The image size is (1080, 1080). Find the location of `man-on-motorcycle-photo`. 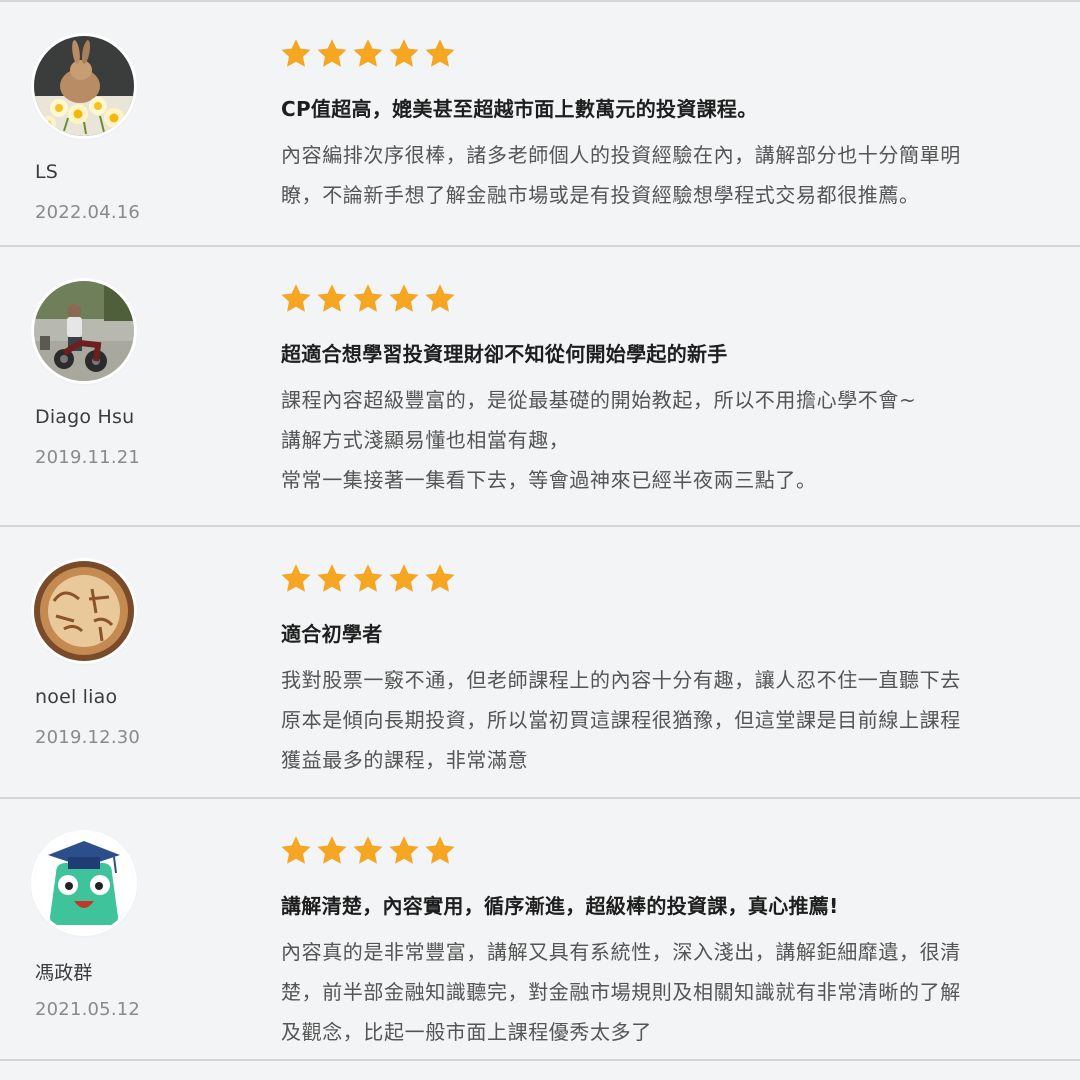

man-on-motorcycle-photo is located at coordinates (84, 331).